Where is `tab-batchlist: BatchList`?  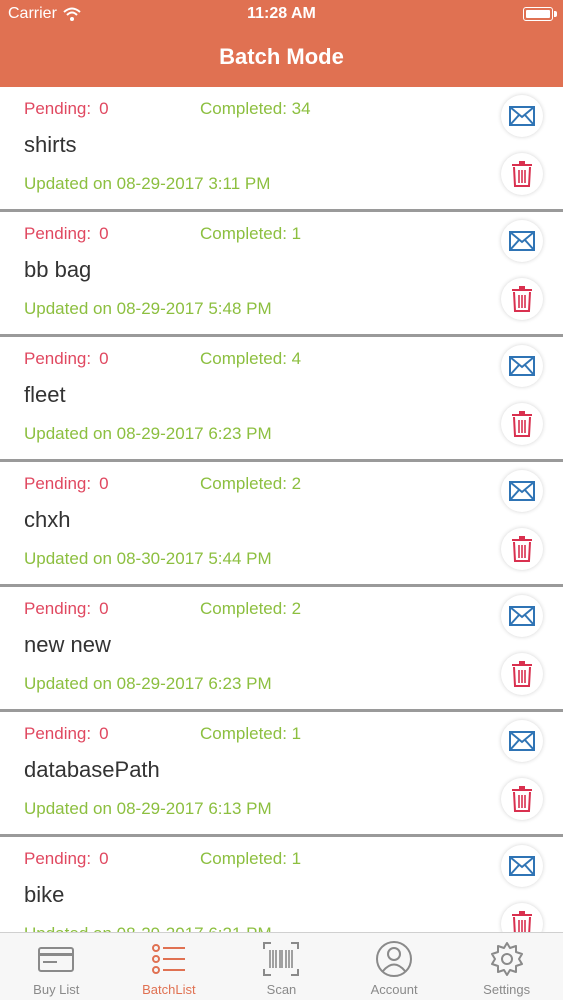
tab-batchlist: BatchList is located at coordinates (169, 966).